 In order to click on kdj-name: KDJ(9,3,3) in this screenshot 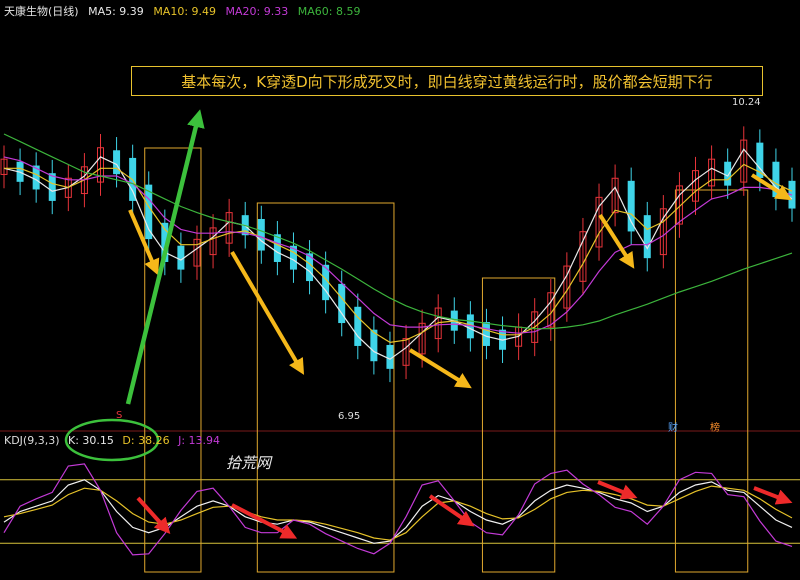, I will do `click(32, 440)`.